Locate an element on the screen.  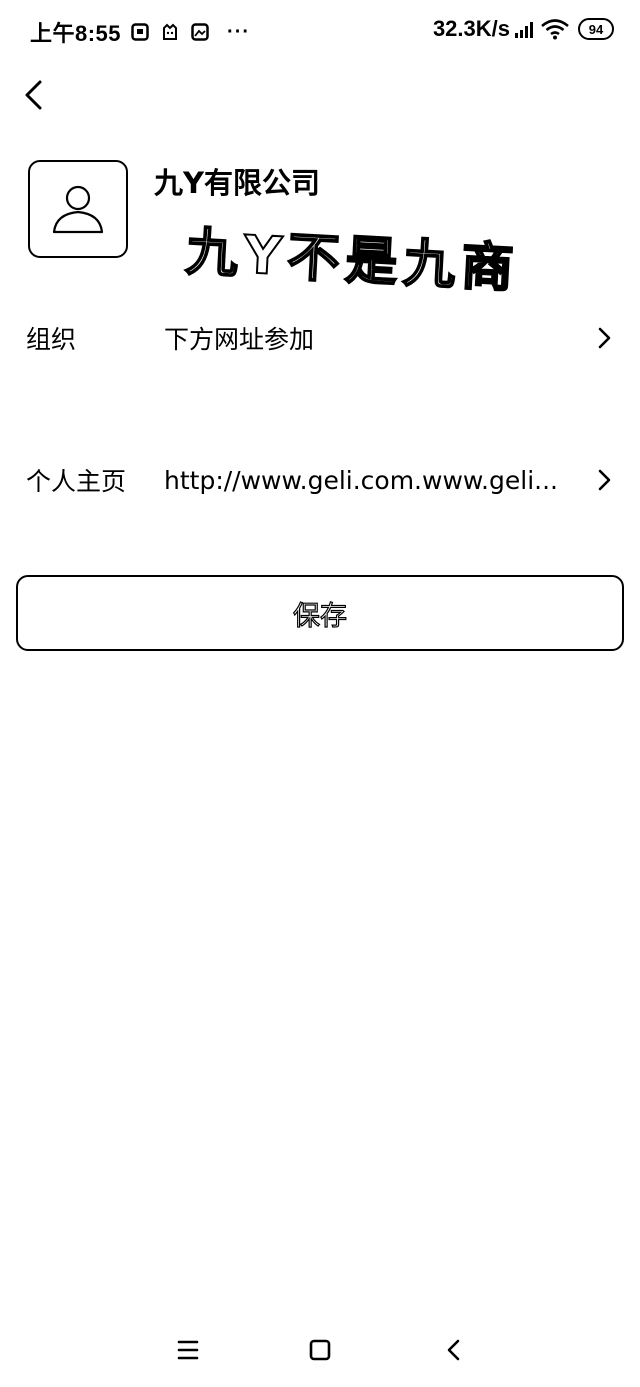
system-nav-bar is located at coordinates (320, 1350).